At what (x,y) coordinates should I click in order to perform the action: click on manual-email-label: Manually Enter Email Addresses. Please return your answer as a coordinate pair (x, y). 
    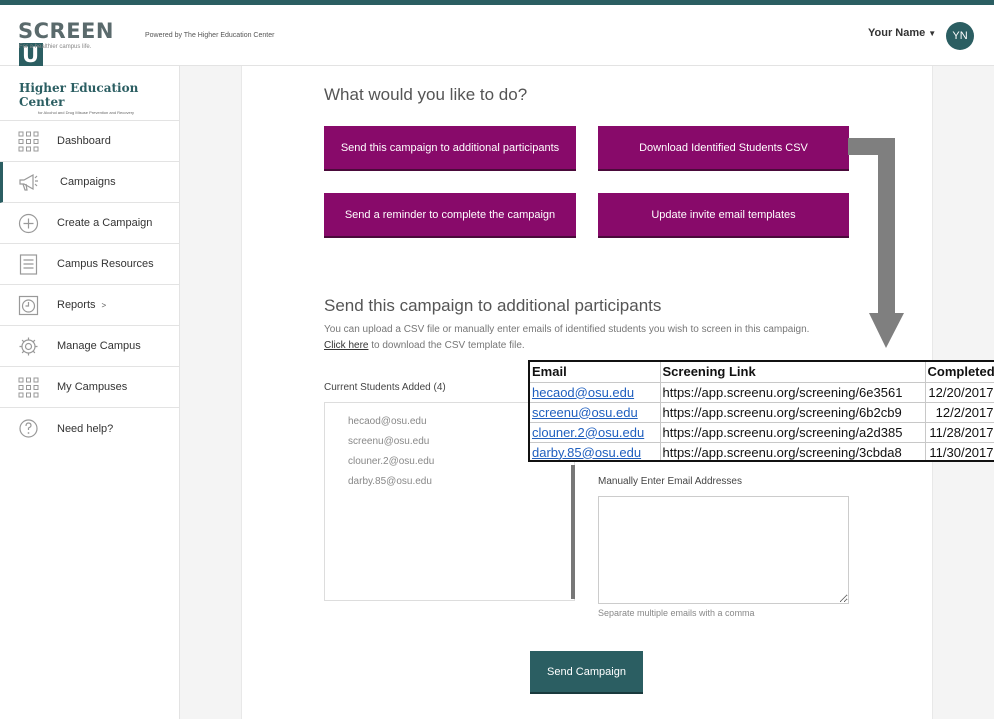
    Looking at the image, I should click on (670, 481).